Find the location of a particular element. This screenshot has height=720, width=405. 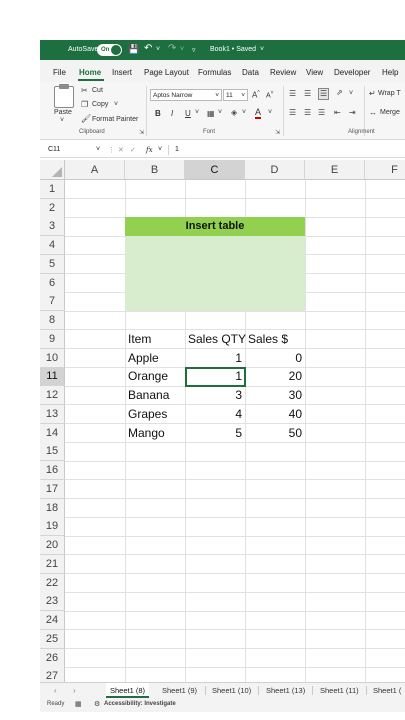

font-name-select: Aptos Narrow ˅ is located at coordinates (186, 95).